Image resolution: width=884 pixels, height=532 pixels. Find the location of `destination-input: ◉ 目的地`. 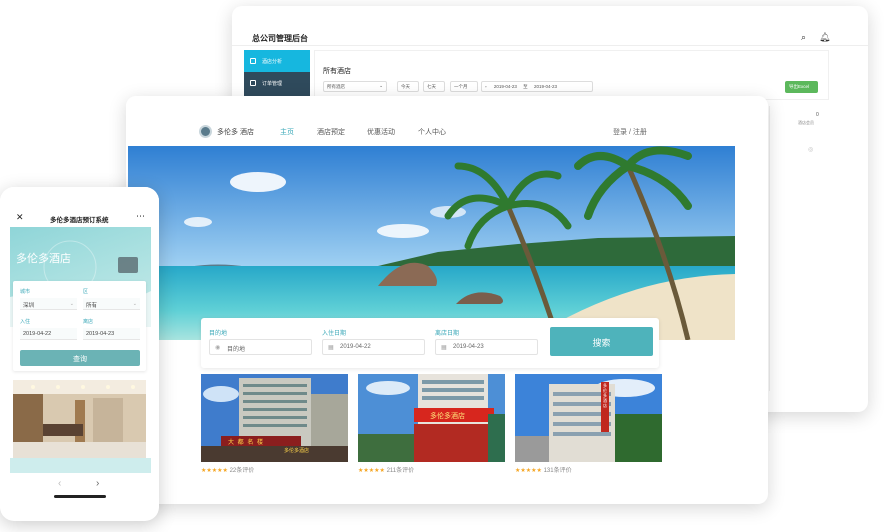

destination-input: ◉ 目的地 is located at coordinates (260, 347).